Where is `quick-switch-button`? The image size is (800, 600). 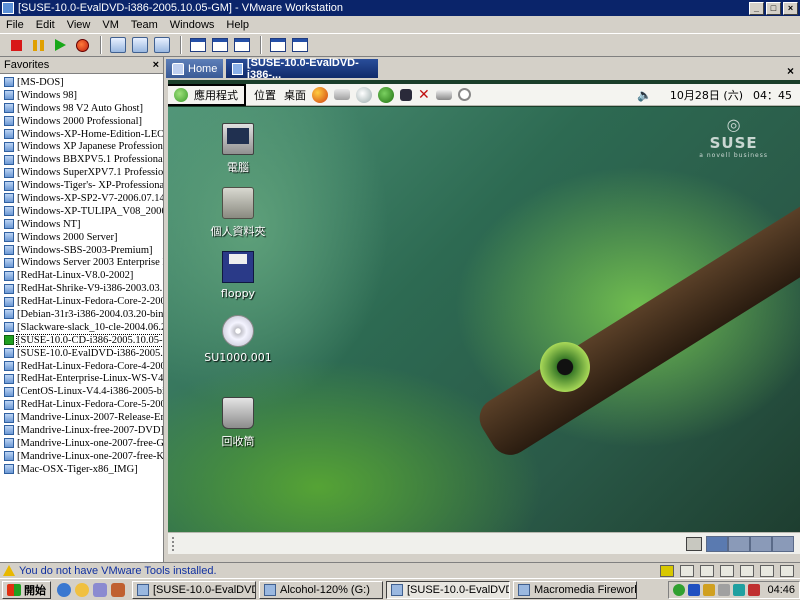
quick-switch-button is located at coordinates (198, 45).